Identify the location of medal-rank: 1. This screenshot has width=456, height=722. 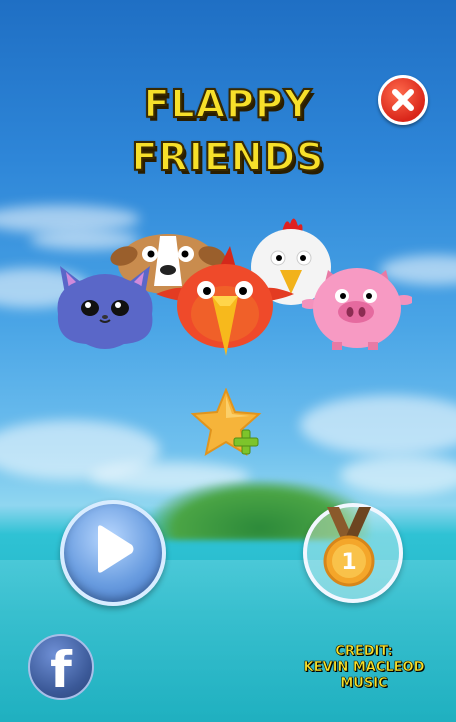
(348, 562).